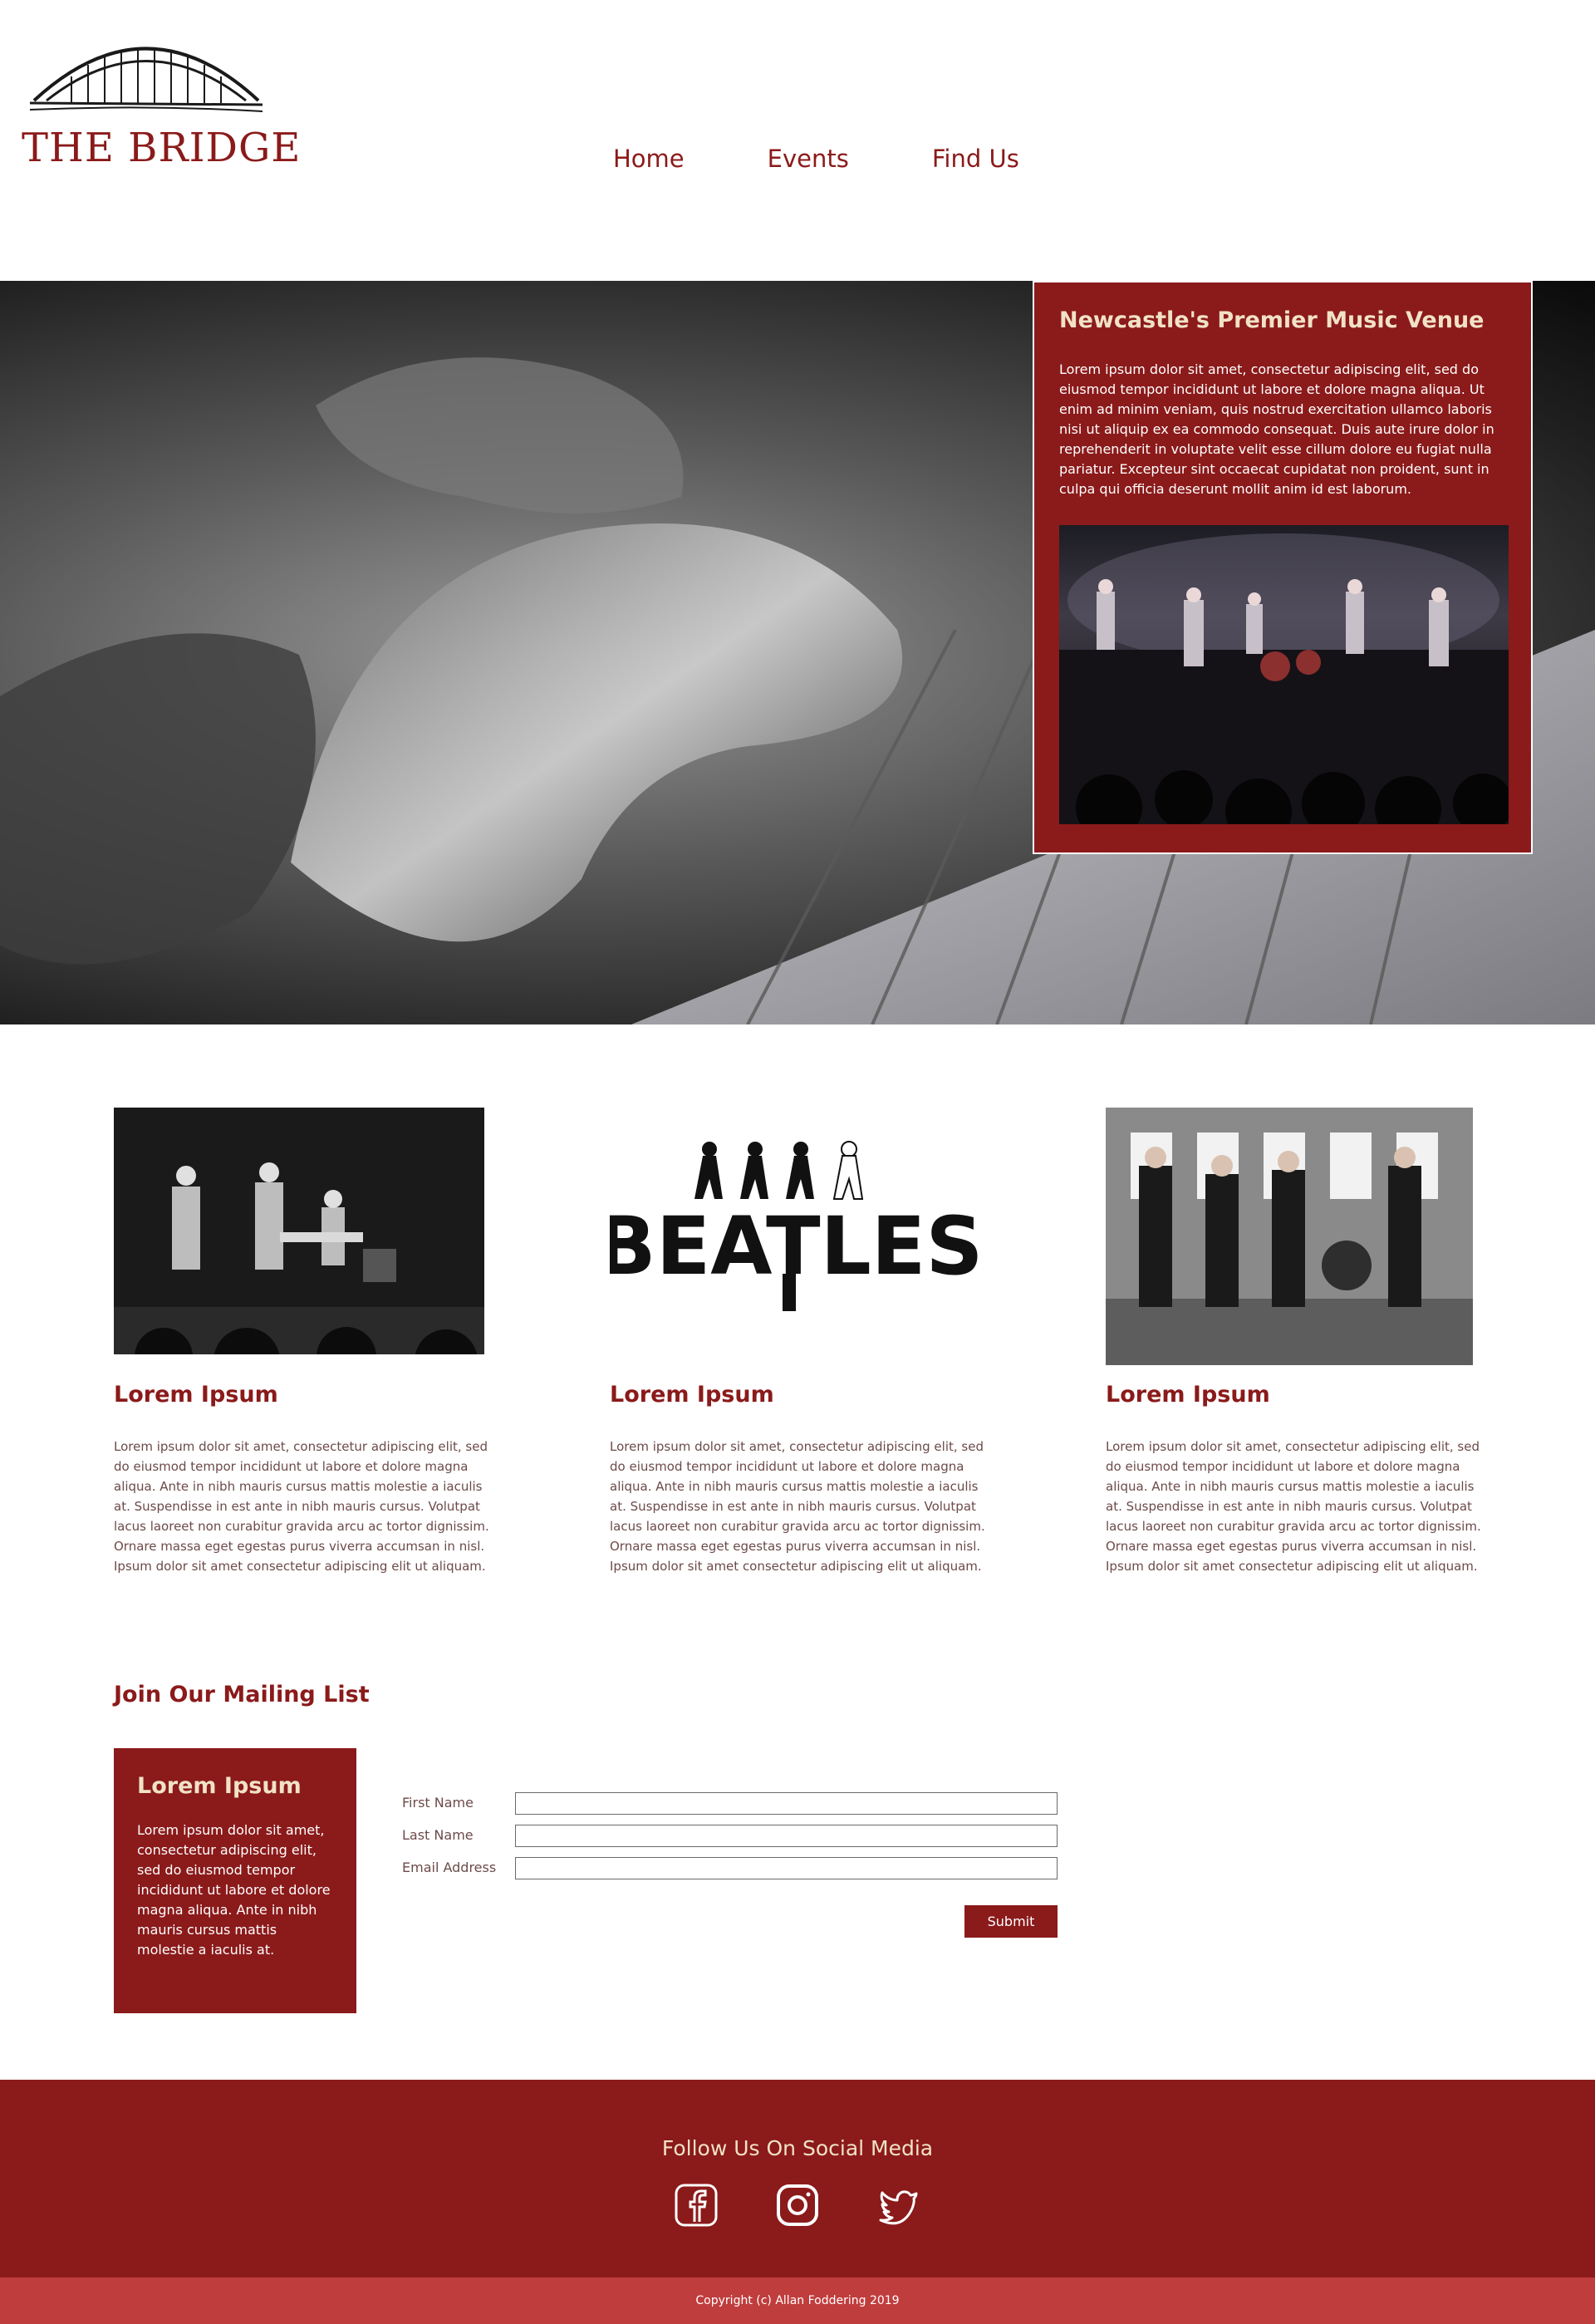 Image resolution: width=1595 pixels, height=2324 pixels. What do you see at coordinates (786, 1836) in the screenshot?
I see `last-name-input` at bounding box center [786, 1836].